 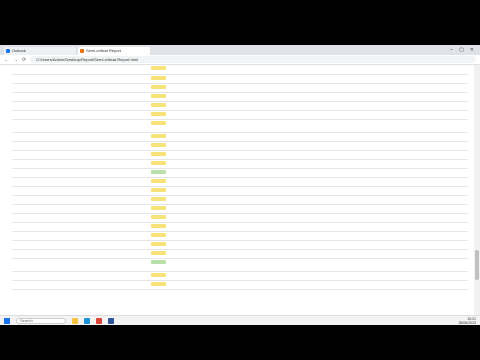 I want to click on tab-report: Semi-critical Report, so click(x=114, y=51).